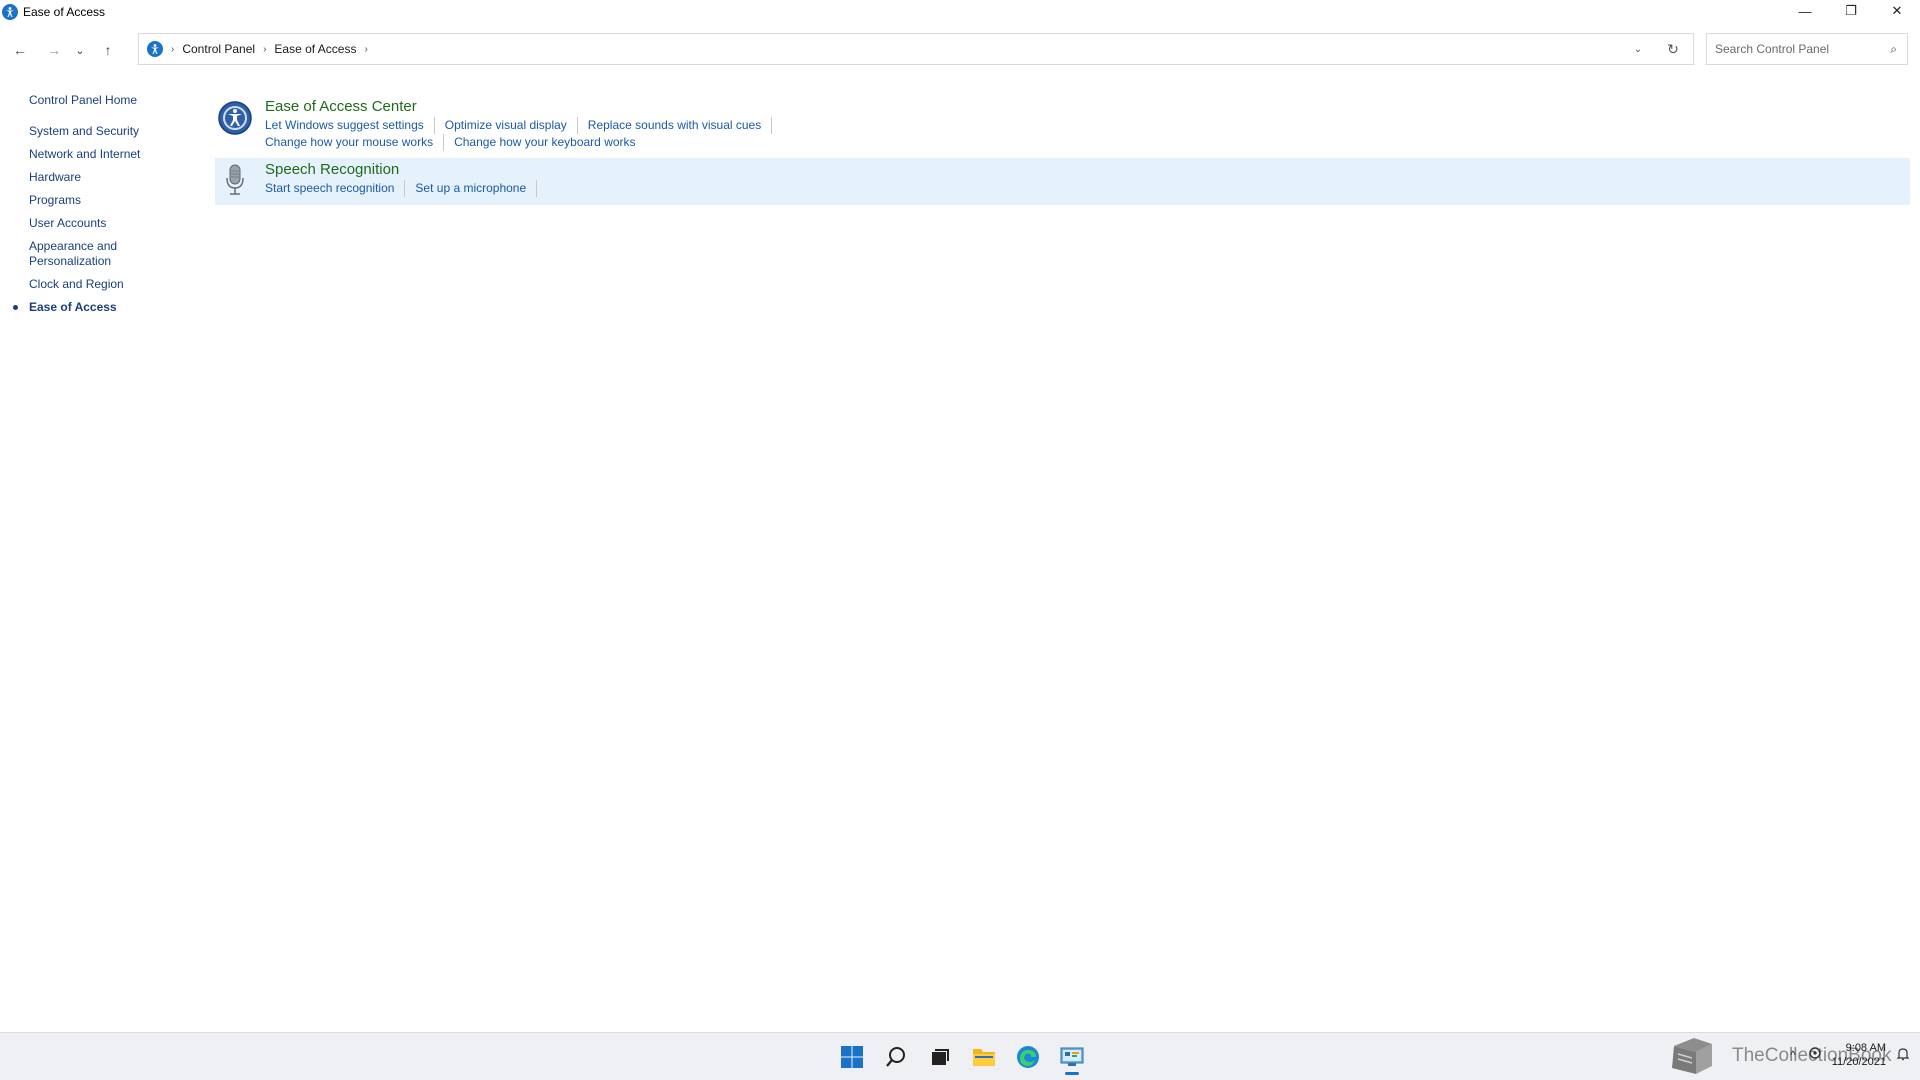 This screenshot has width=1920, height=1080. What do you see at coordinates (335, 188) in the screenshot?
I see `start-speech-recognition-link: Start speech recognition` at bounding box center [335, 188].